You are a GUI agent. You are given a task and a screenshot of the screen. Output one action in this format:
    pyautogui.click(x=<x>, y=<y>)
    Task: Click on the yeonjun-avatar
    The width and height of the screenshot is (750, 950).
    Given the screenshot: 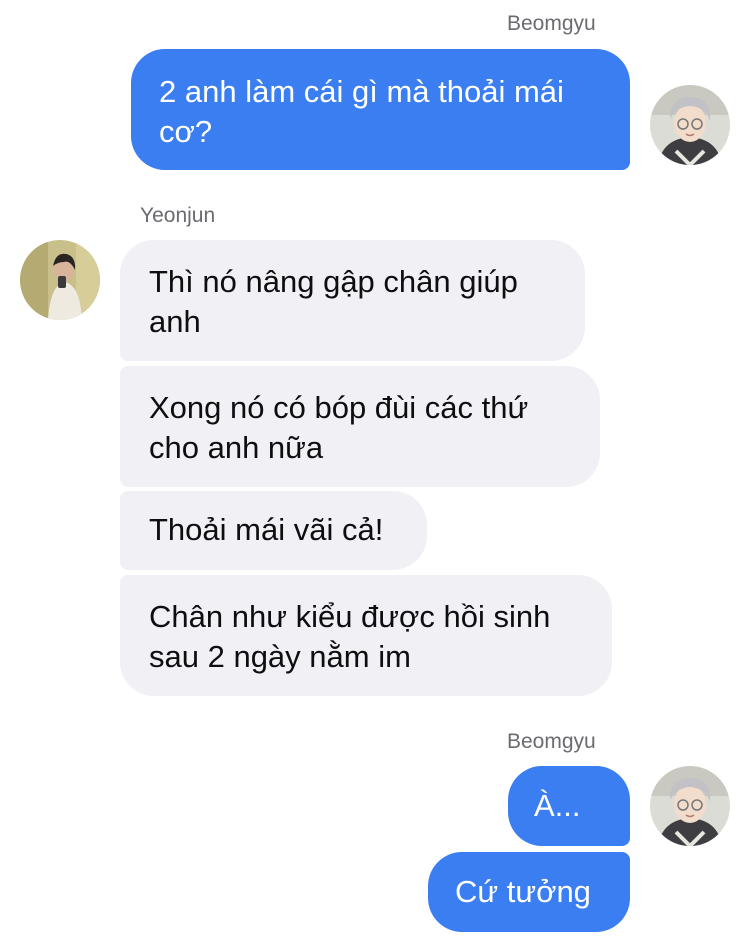 What is the action you would take?
    pyautogui.click(x=60, y=280)
    